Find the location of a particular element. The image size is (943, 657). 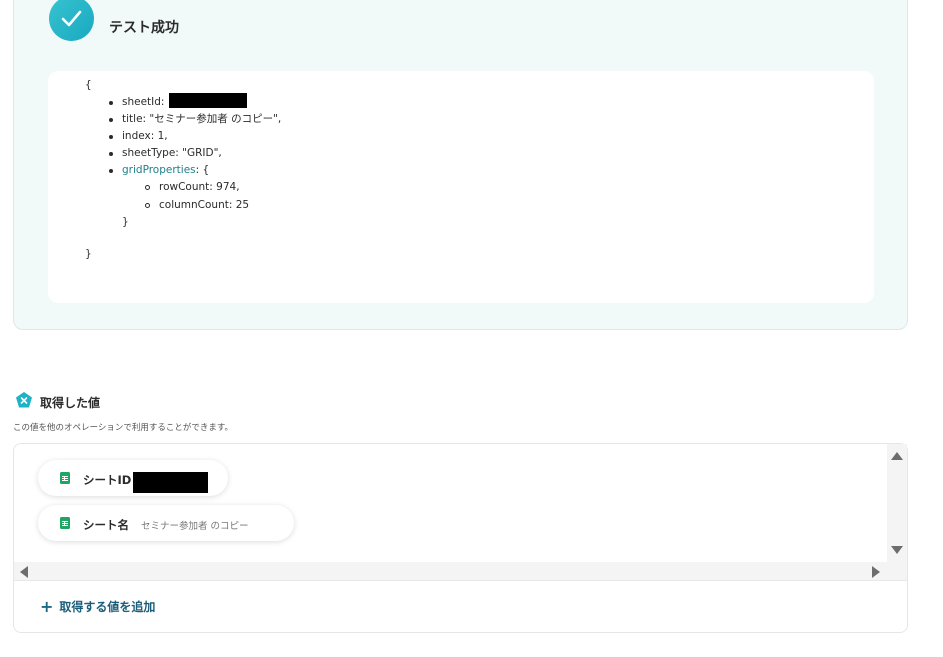

json-open-brace: { is located at coordinates (88, 85).